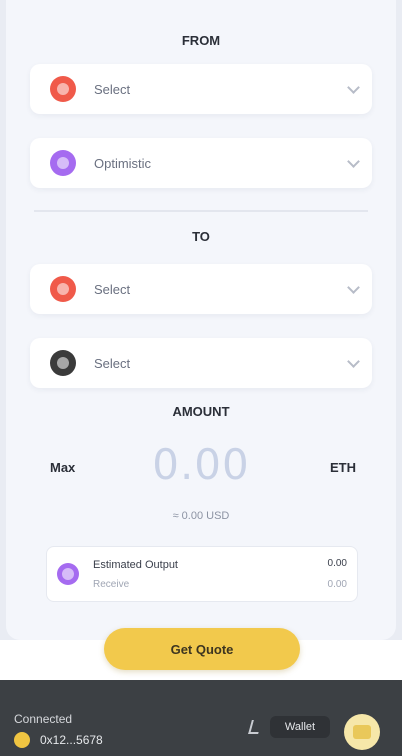 This screenshot has height=756, width=402. What do you see at coordinates (201, 363) in the screenshot?
I see `to-token-select: Select` at bounding box center [201, 363].